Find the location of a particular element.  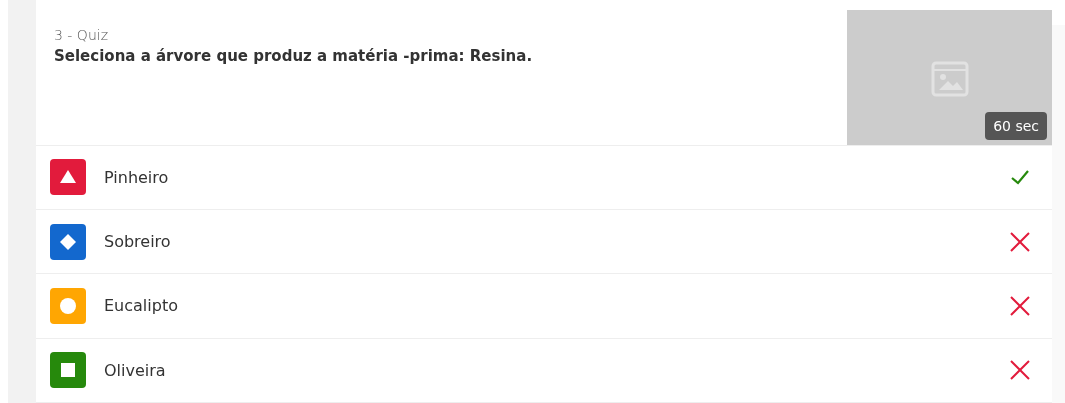

question-text: Seleciona a árvore que produz a matéria -prima: Resina. is located at coordinates (294, 56).